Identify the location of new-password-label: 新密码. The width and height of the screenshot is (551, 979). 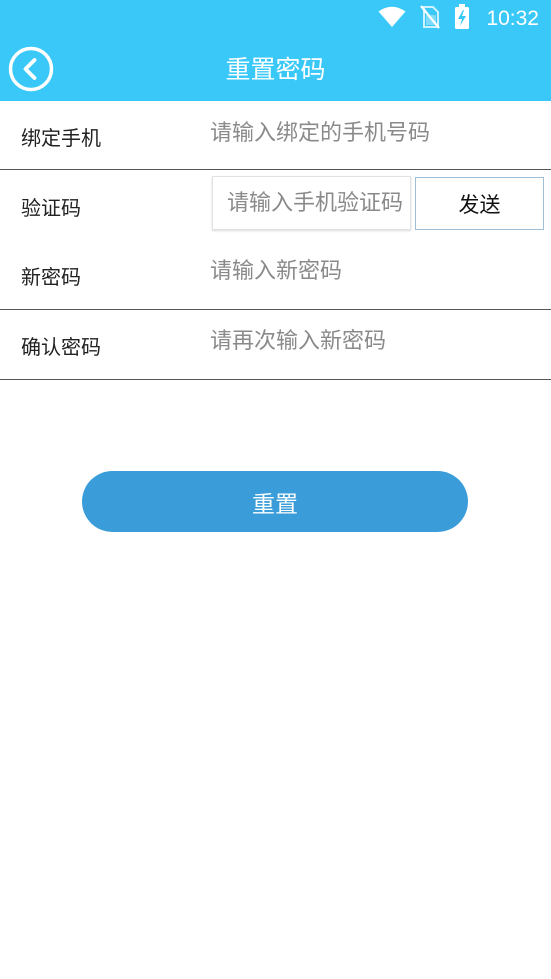
(51, 277).